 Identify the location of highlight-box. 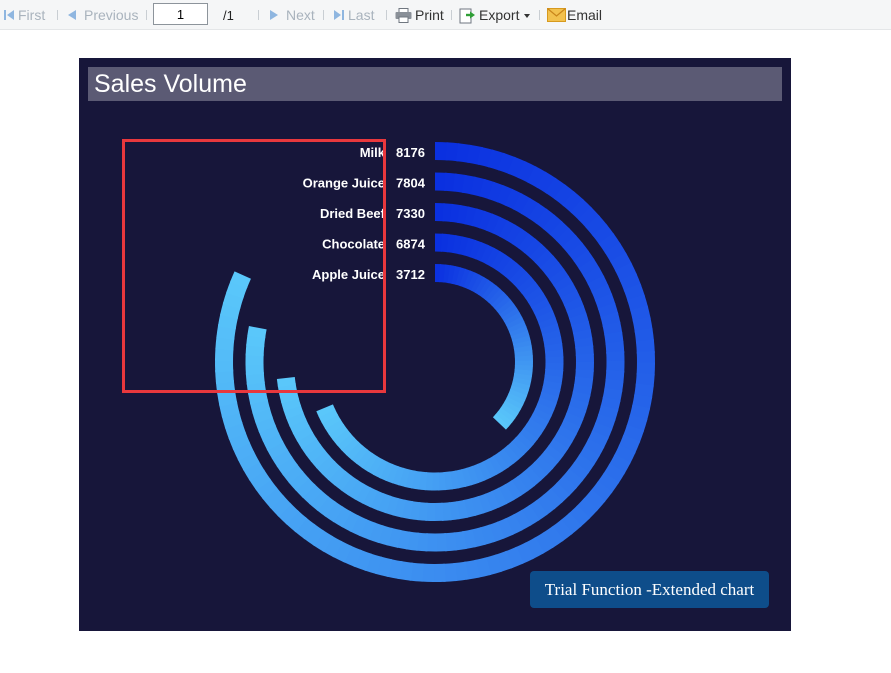
(254, 266).